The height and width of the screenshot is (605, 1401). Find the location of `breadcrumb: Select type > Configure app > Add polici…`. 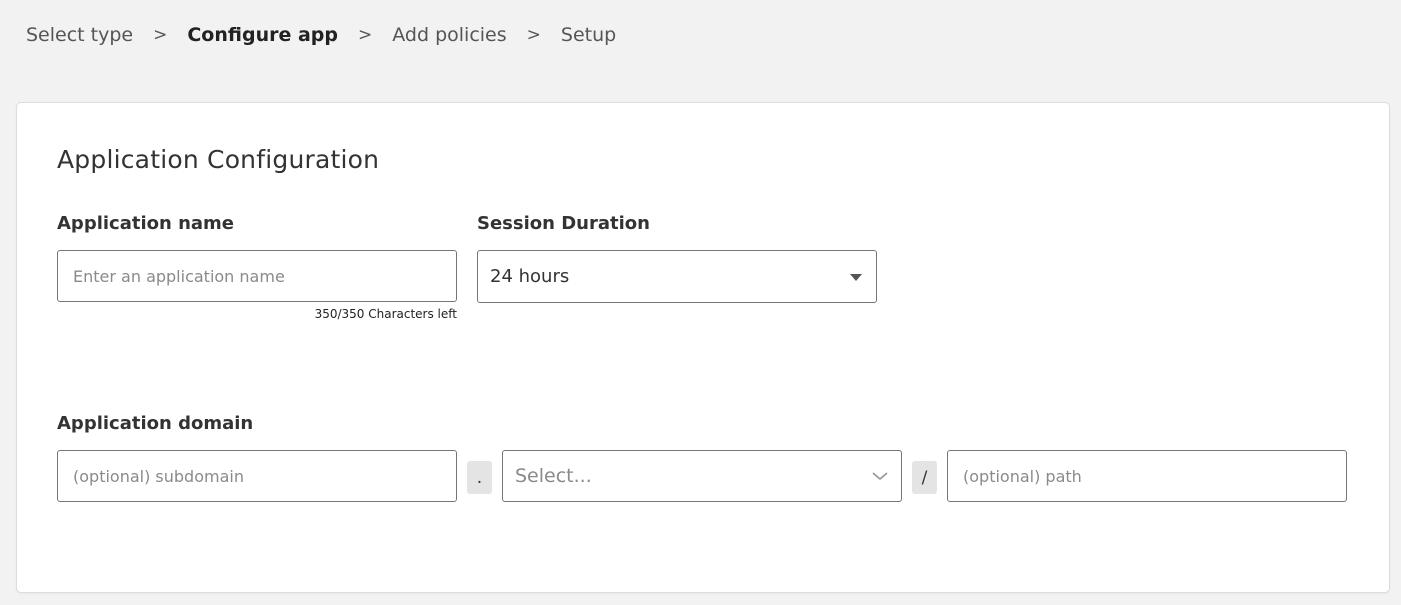

breadcrumb: Select type > Configure app > Add polici… is located at coordinates (321, 35).